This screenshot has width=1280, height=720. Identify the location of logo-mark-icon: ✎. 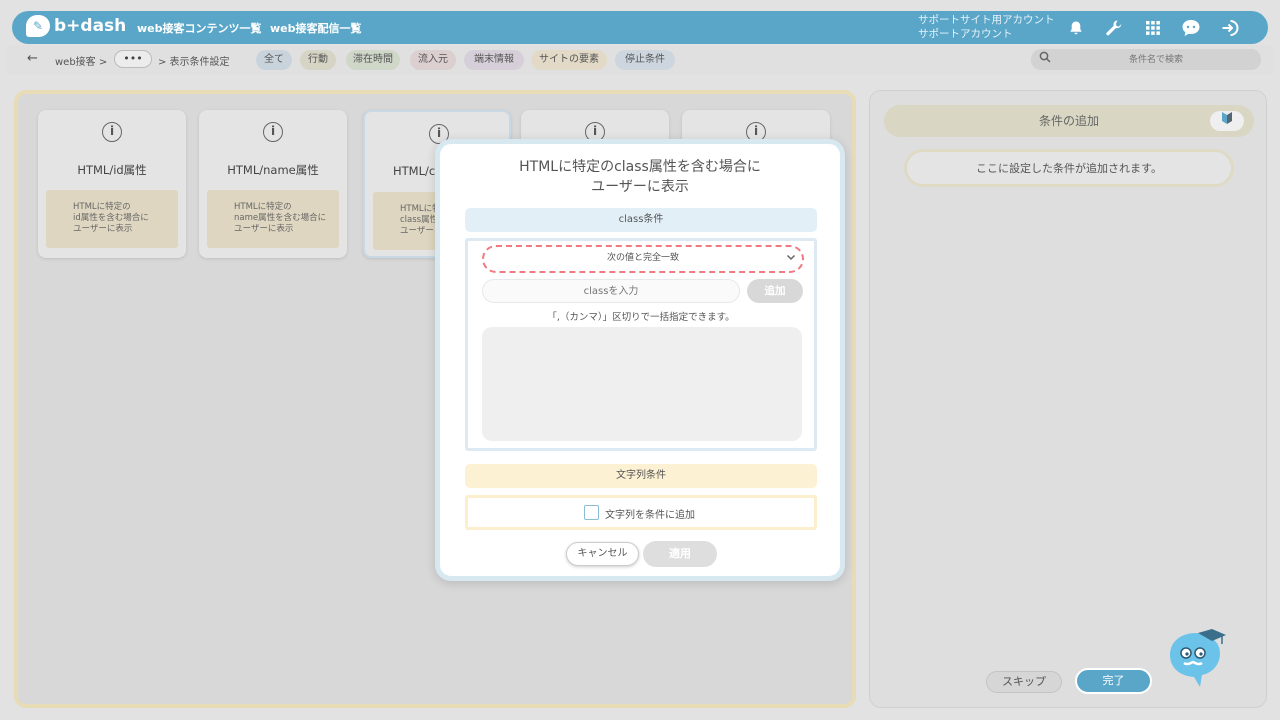
(38, 26).